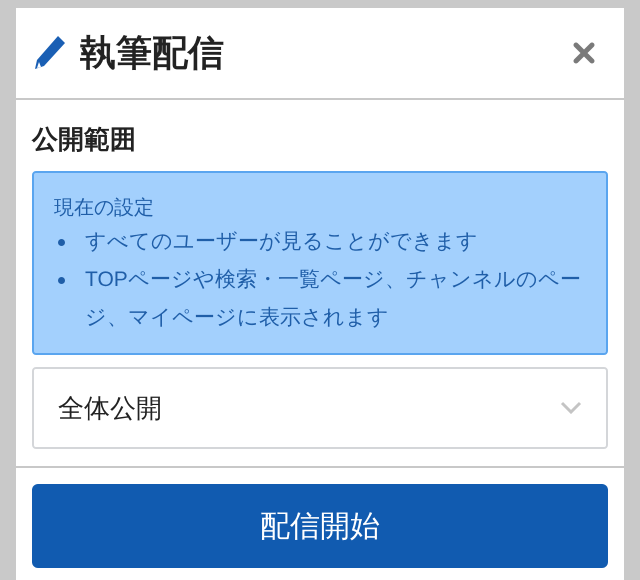 The image size is (640, 580). I want to click on section-heading: 公開範囲, so click(84, 139).